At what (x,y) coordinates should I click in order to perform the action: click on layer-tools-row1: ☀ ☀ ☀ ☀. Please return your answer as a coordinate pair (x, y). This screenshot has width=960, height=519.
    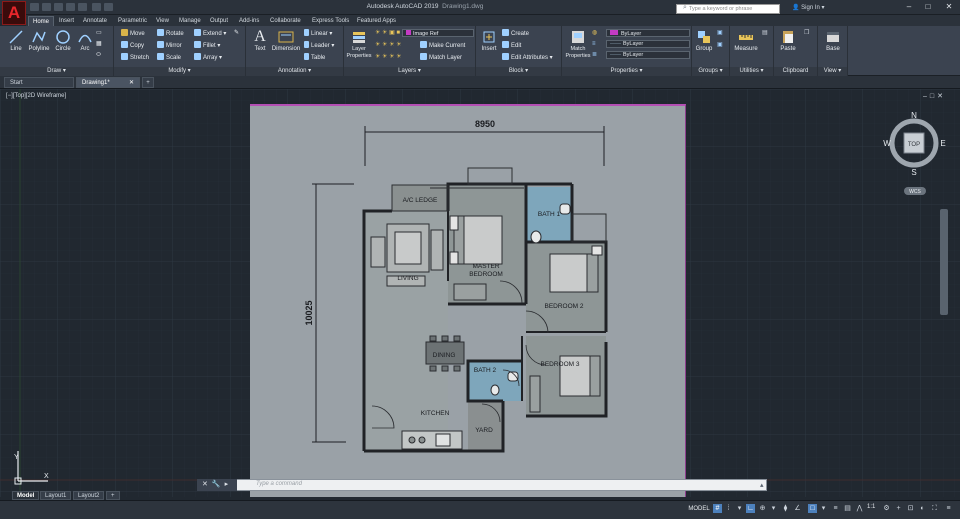
    Looking at the image, I should click on (388, 45).